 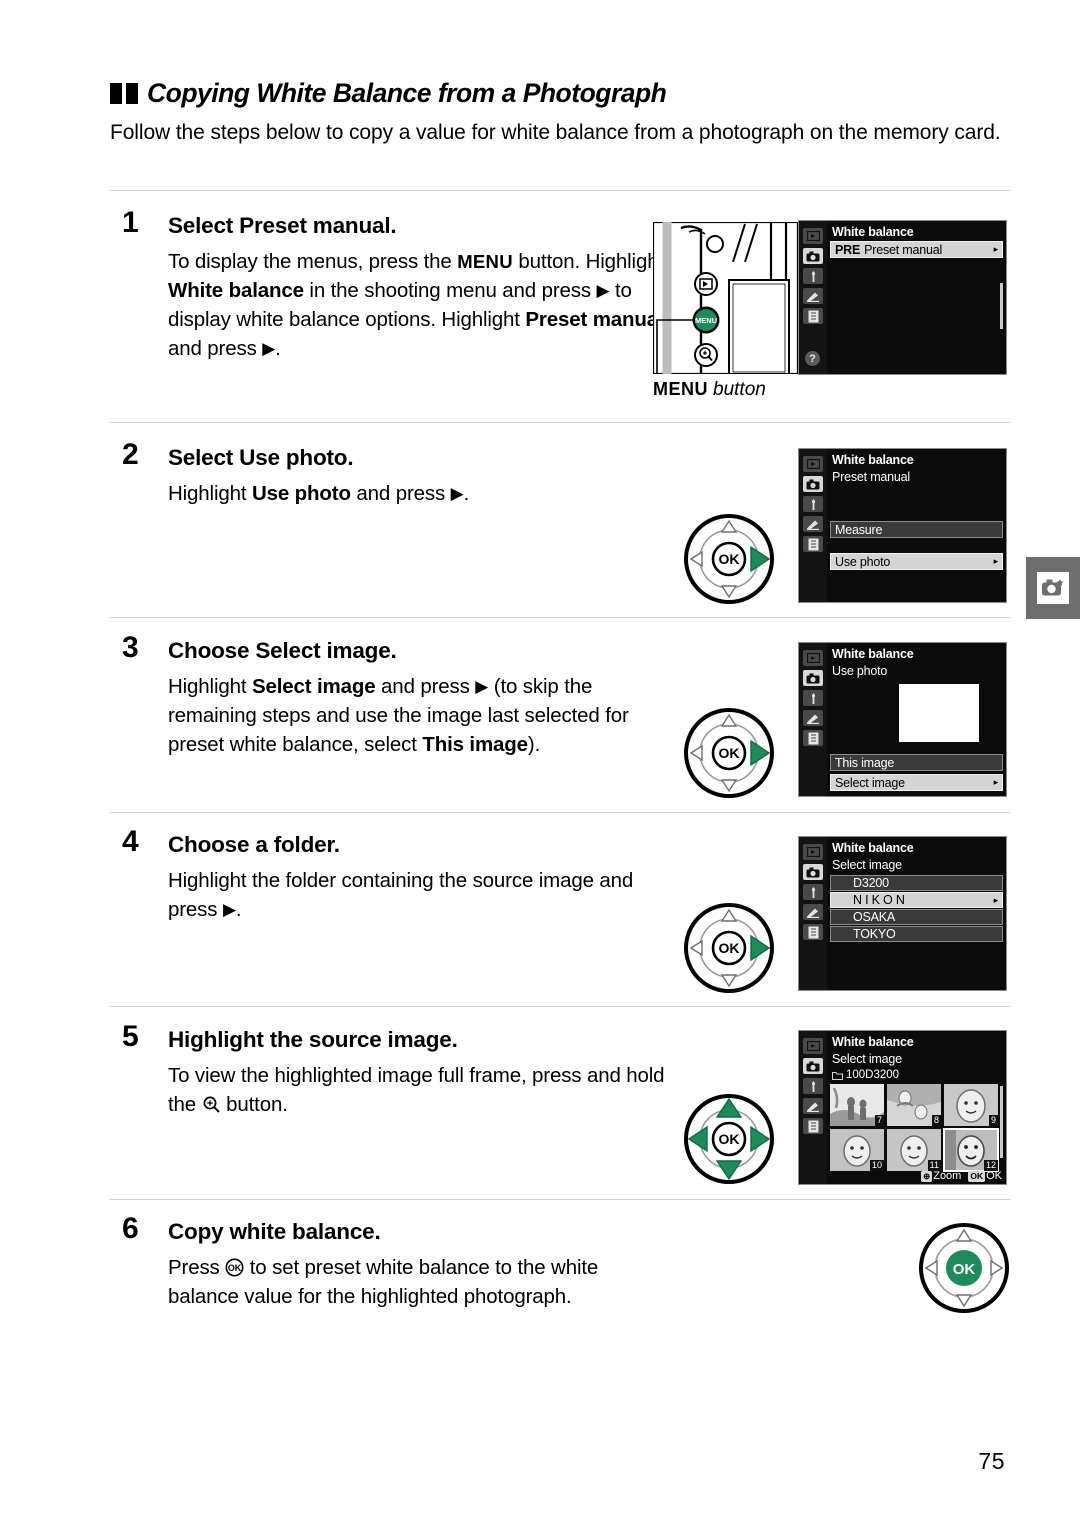 What do you see at coordinates (871, 477) in the screenshot?
I see `lcd-subtitle: Preset manual` at bounding box center [871, 477].